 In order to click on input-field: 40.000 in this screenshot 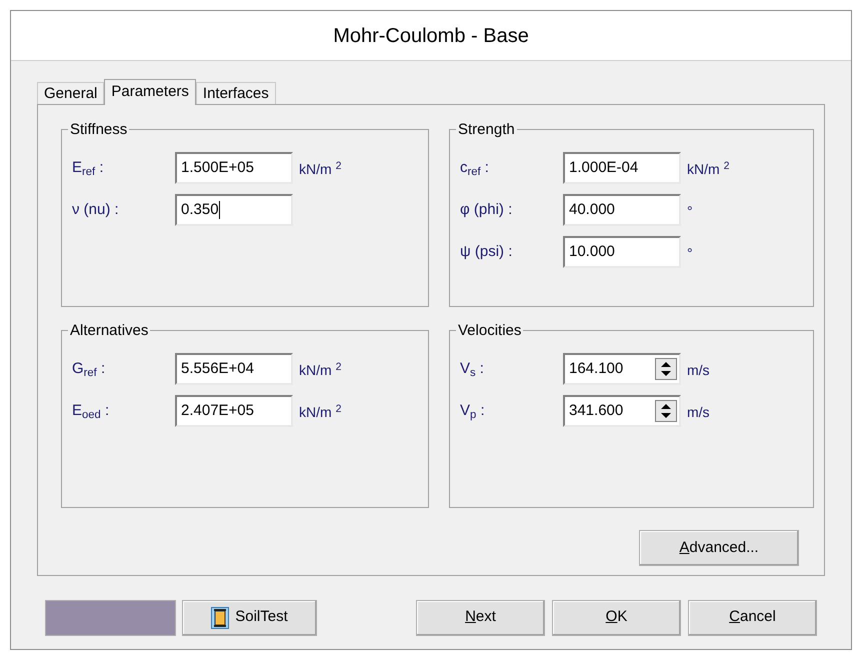, I will do `click(622, 210)`.